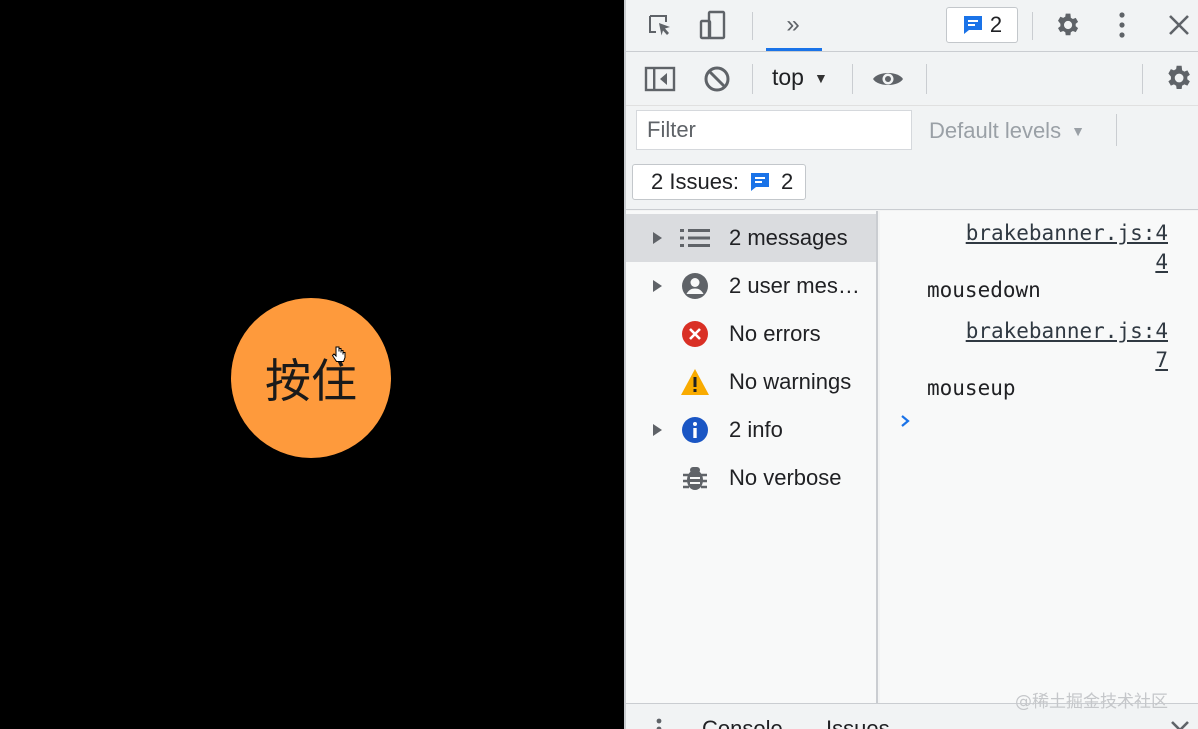 This screenshot has width=1198, height=729. I want to click on hand-cursor-icon, so click(338, 354).